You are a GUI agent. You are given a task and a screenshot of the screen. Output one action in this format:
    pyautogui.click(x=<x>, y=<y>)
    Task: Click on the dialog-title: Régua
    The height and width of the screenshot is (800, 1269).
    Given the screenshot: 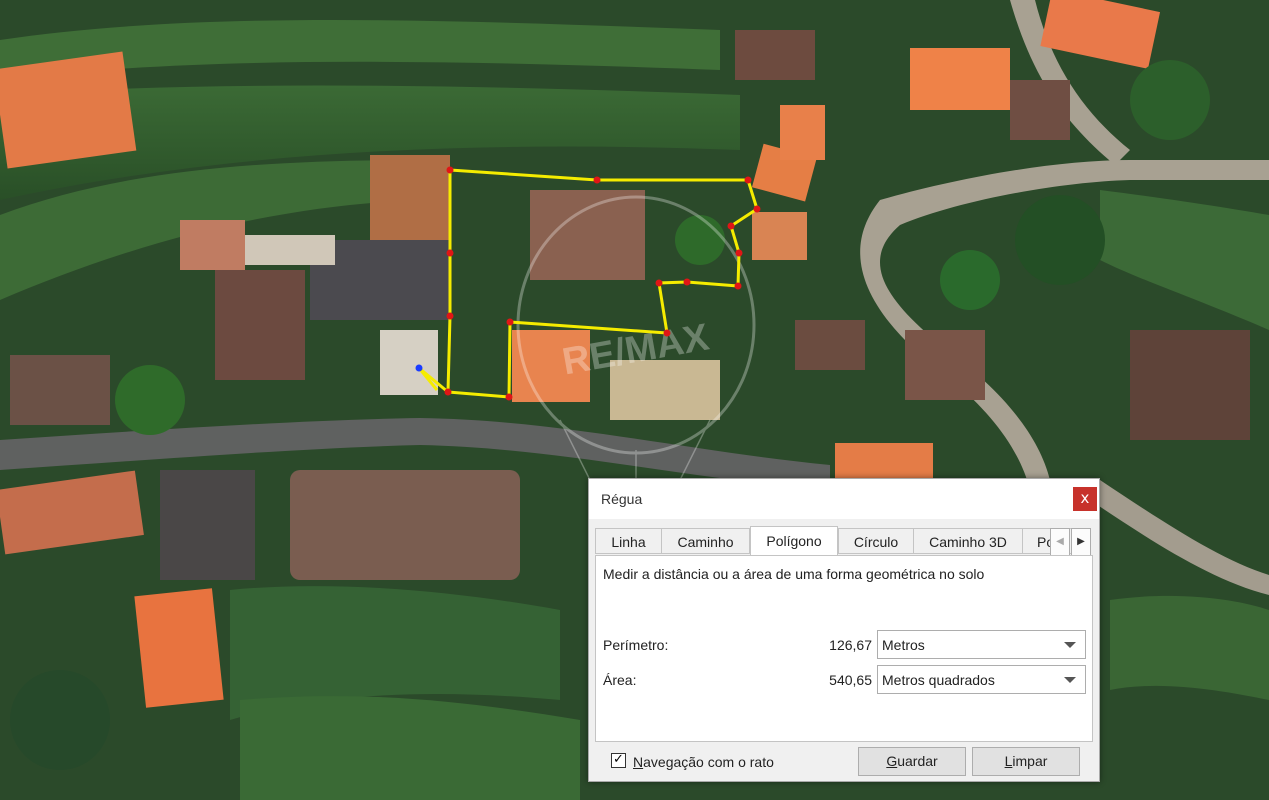 What is the action you would take?
    pyautogui.click(x=622, y=499)
    